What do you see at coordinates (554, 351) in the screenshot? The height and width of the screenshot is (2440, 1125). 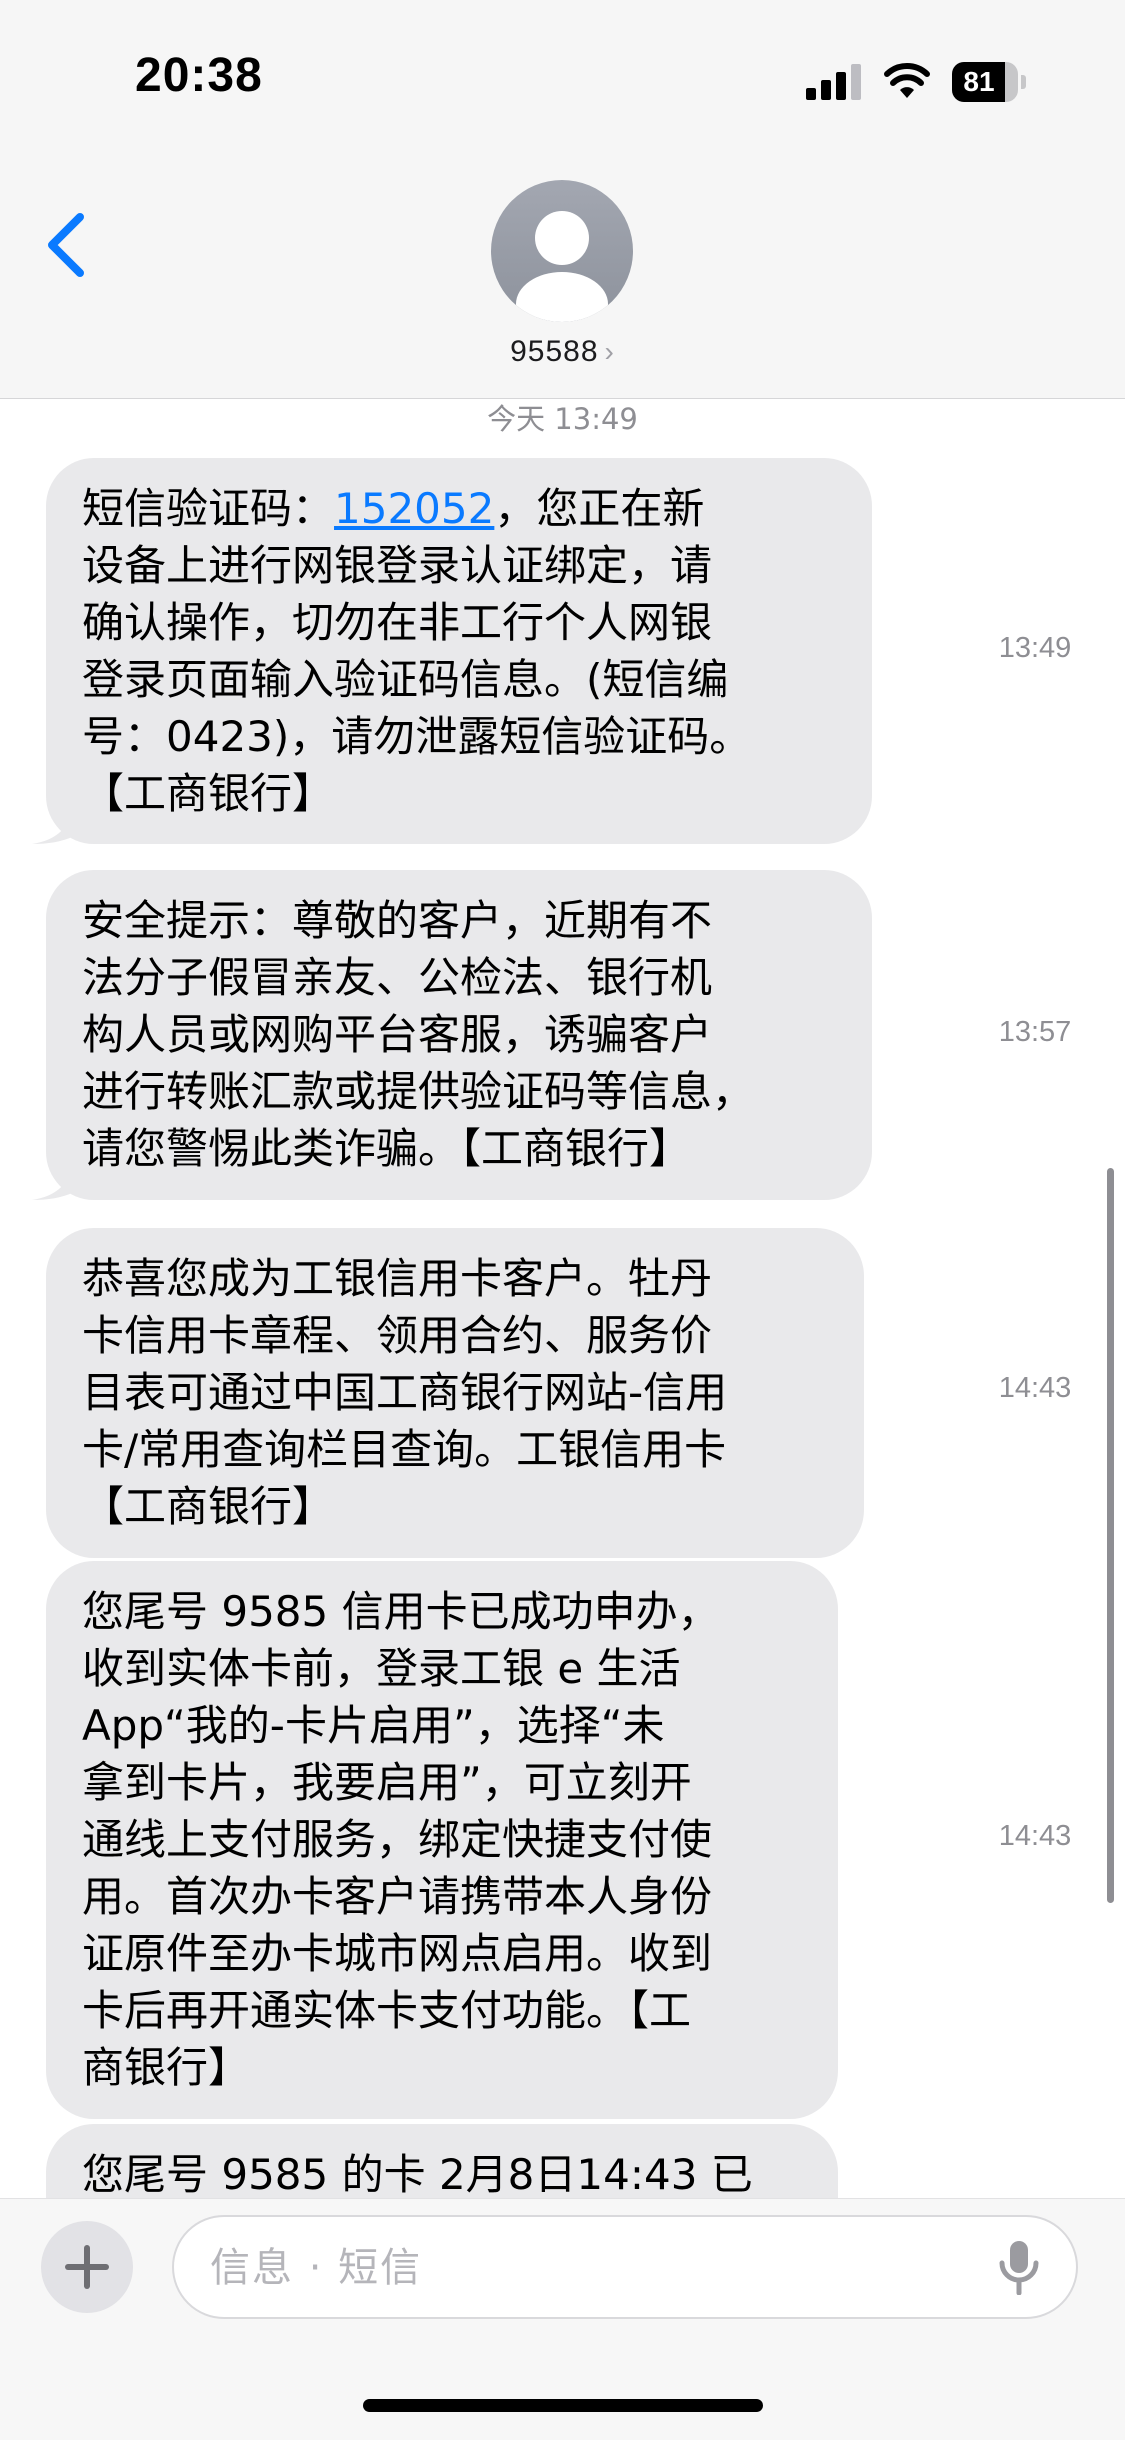 I see `contact-name-label: 95588` at bounding box center [554, 351].